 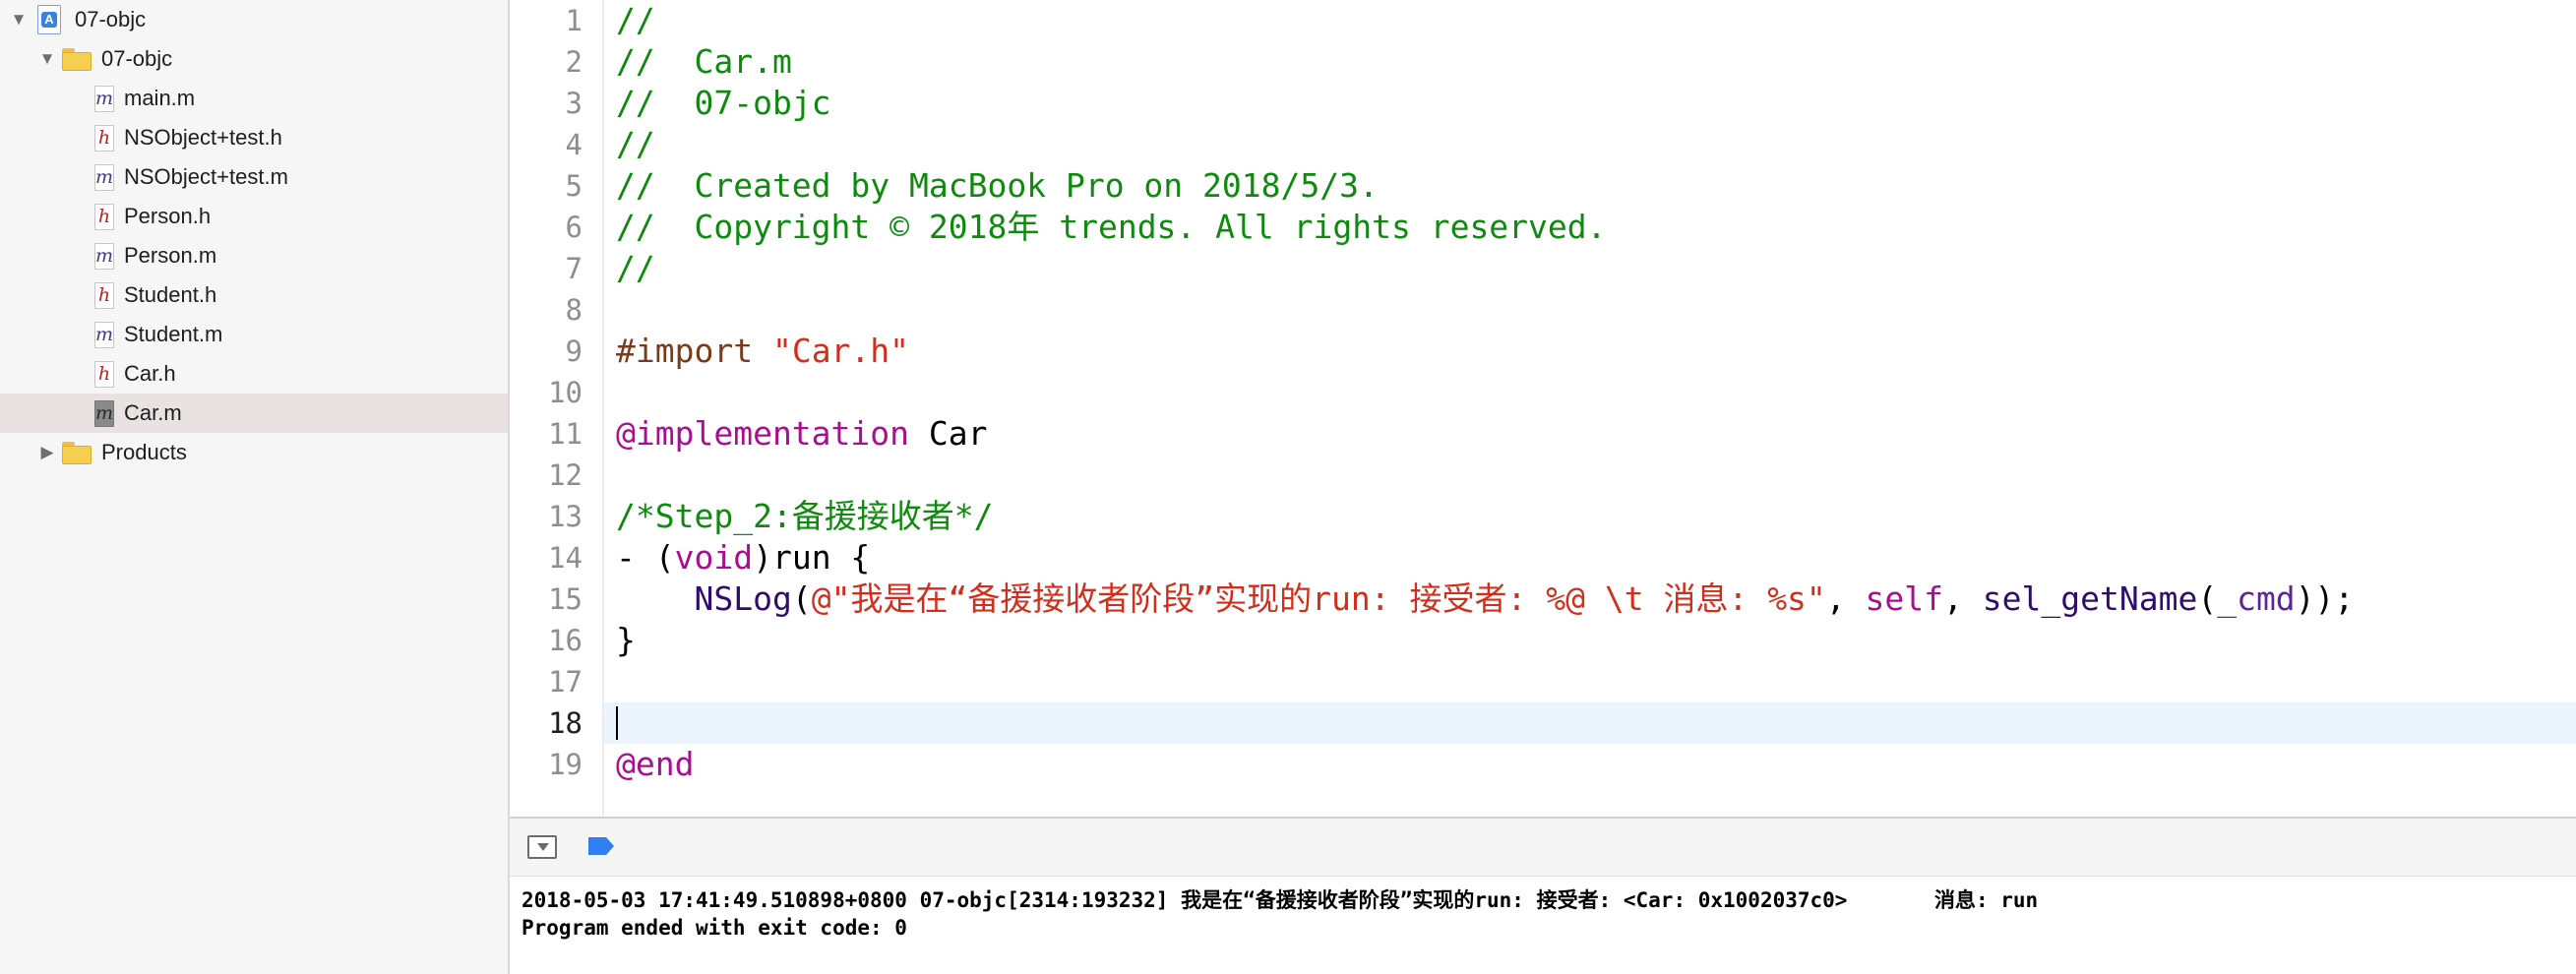 I want to click on code-line: #import "Car.h", so click(x=762, y=351).